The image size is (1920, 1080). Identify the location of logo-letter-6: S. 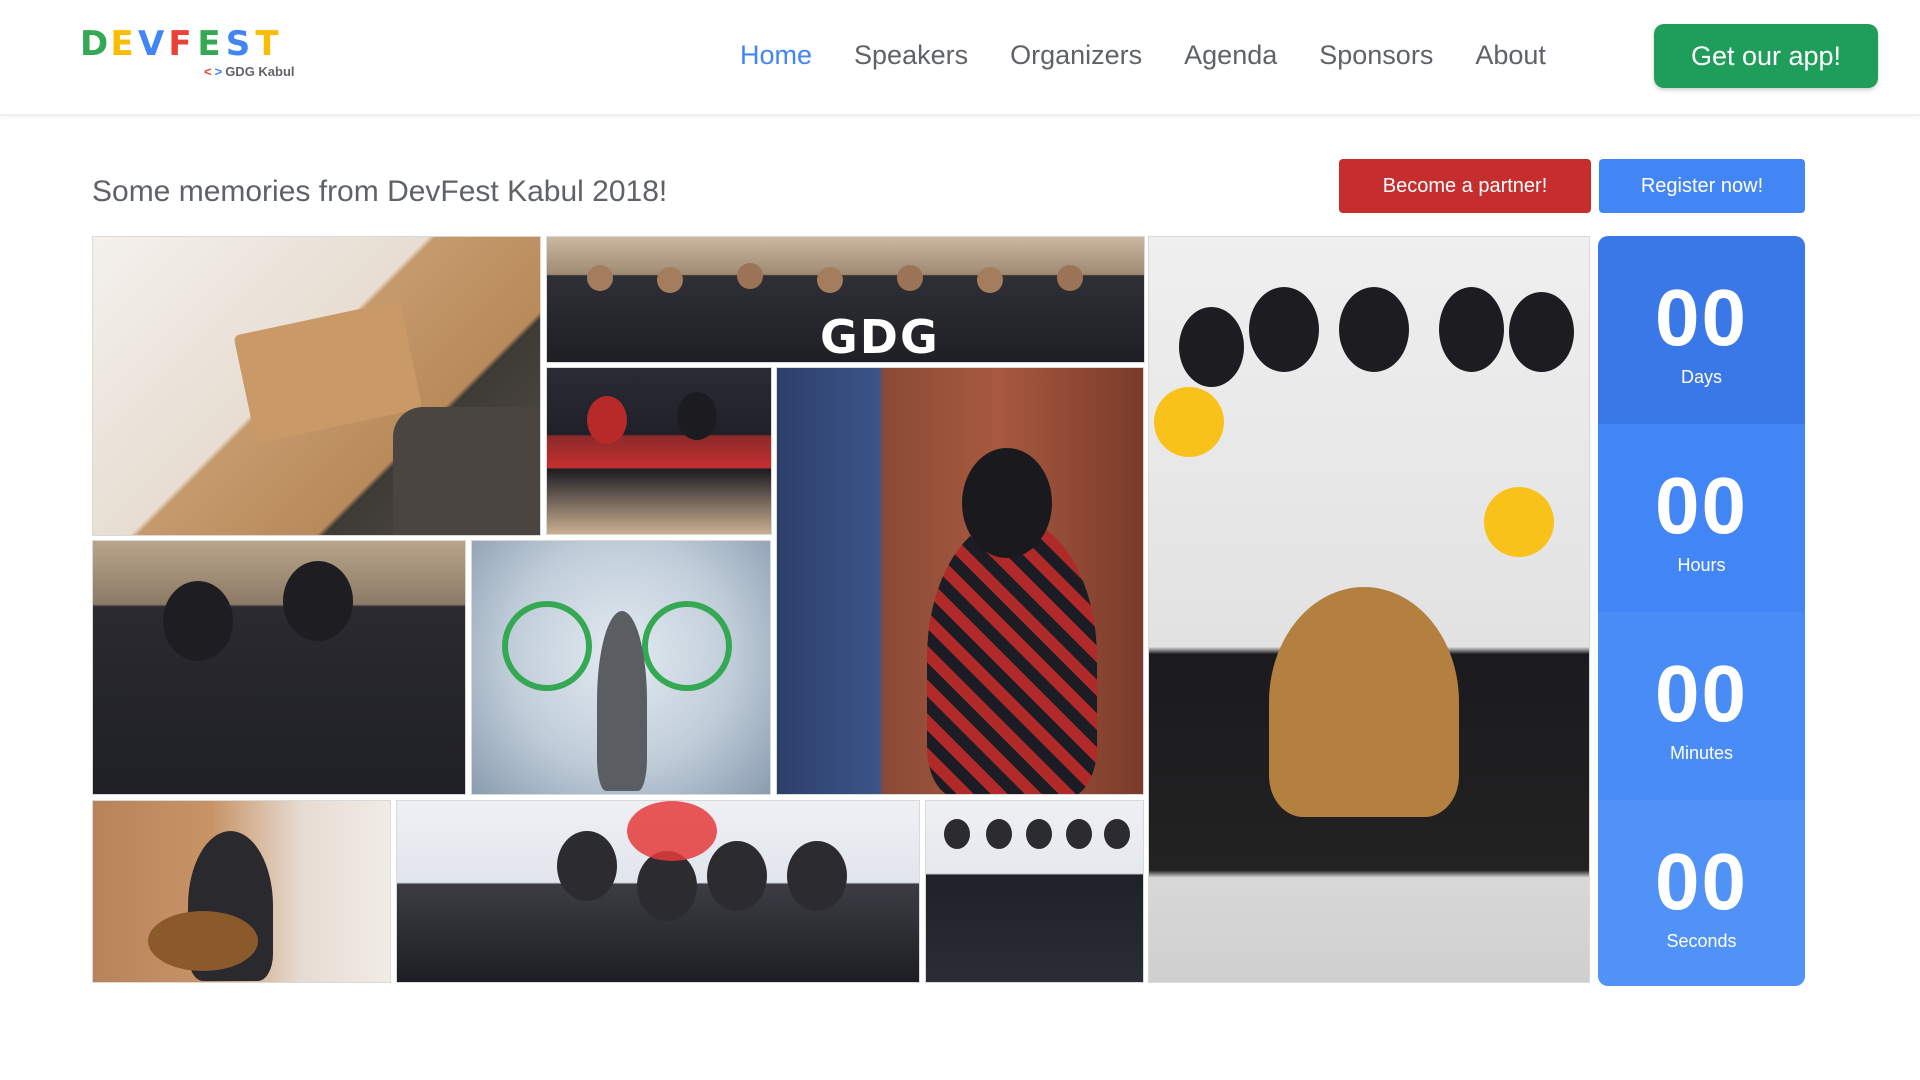
(238, 44).